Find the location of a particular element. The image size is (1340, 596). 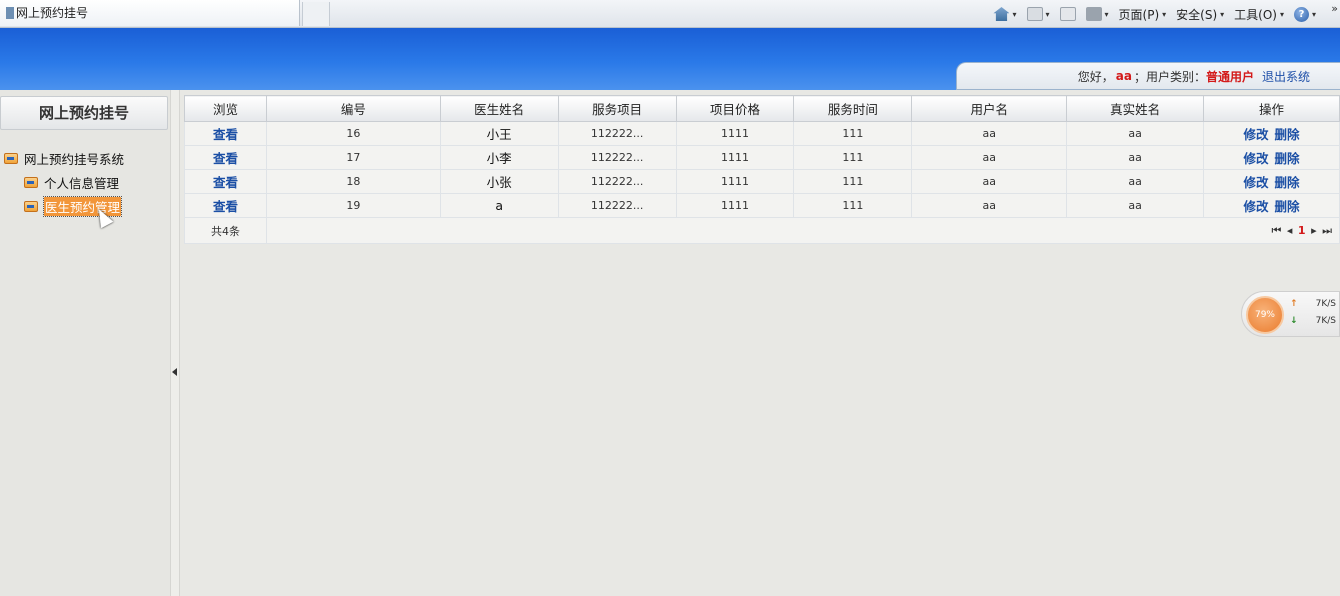

column-header: 操作 is located at coordinates (1271, 108).